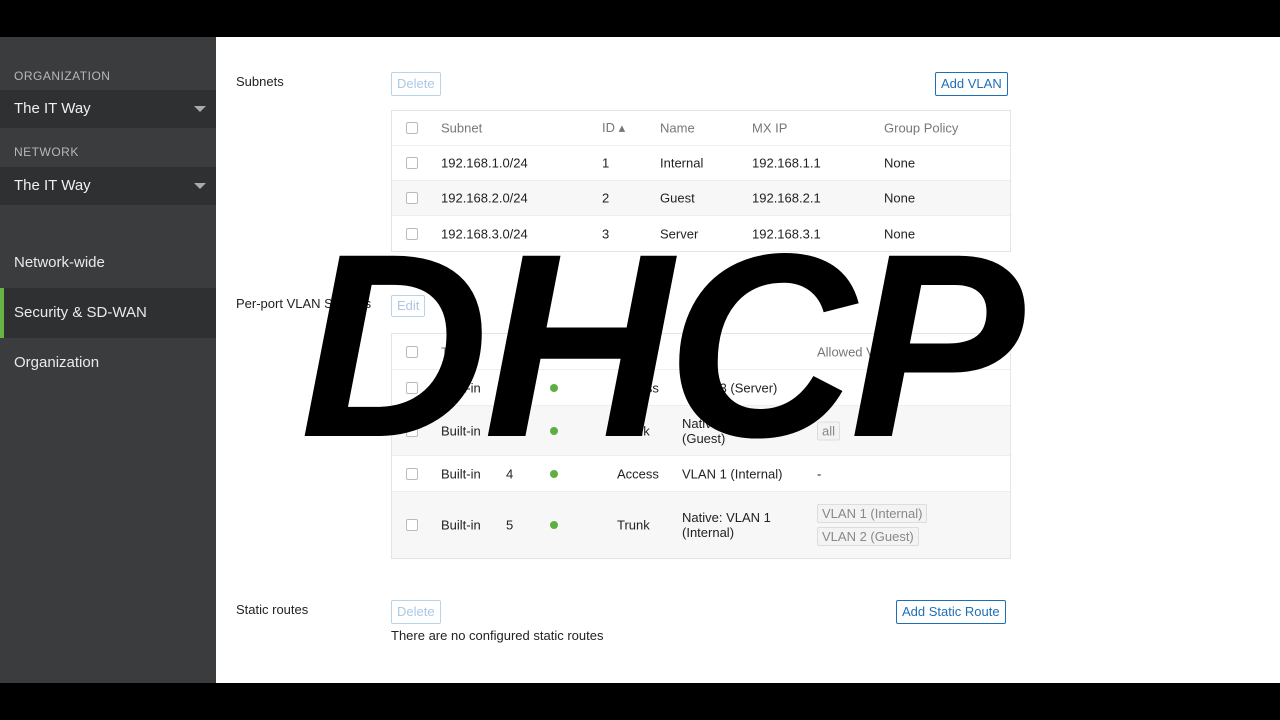 This screenshot has width=1280, height=720. I want to click on select-all-checkbox, so click(412, 128).